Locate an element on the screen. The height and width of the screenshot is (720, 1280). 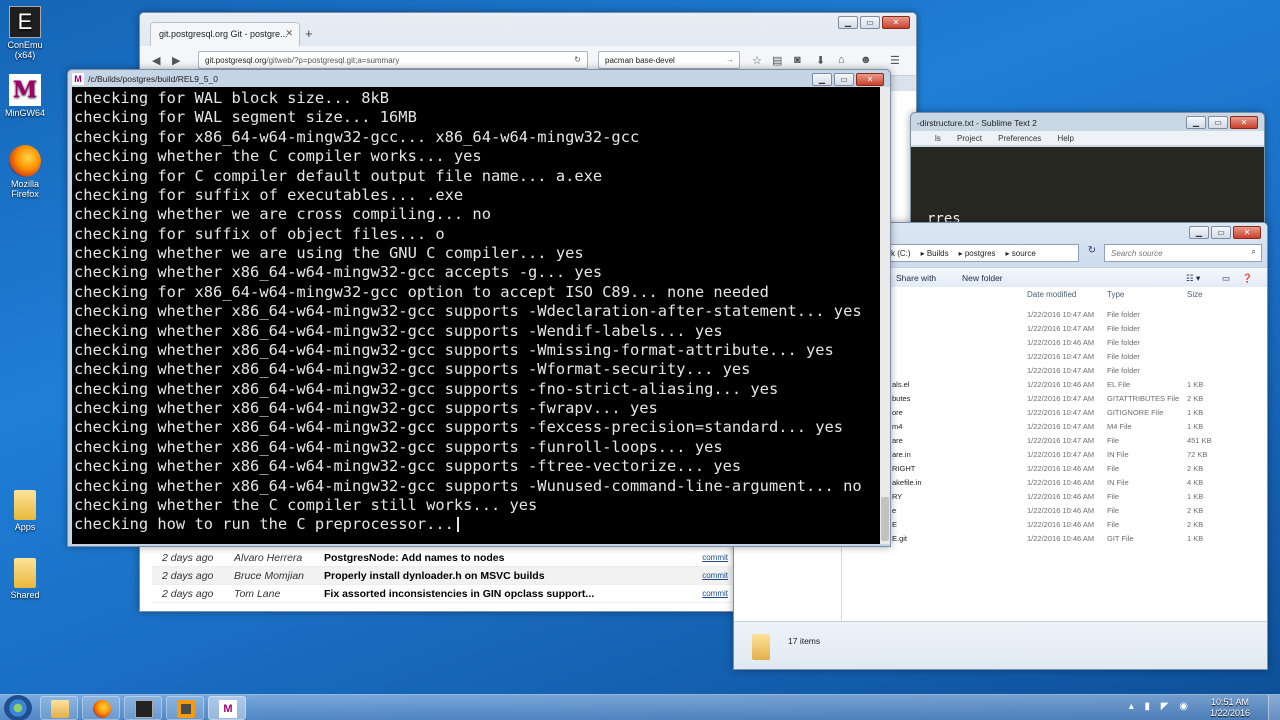
column-date: Date modified is located at coordinates (1051, 294).